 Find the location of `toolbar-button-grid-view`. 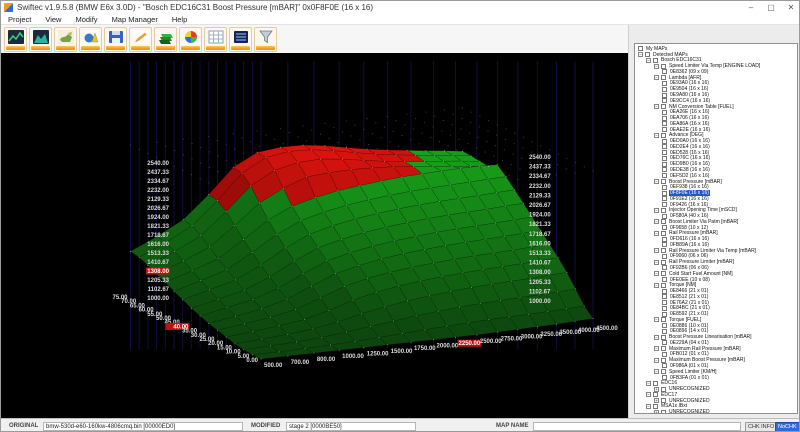

toolbar-button-grid-view is located at coordinates (215, 39).